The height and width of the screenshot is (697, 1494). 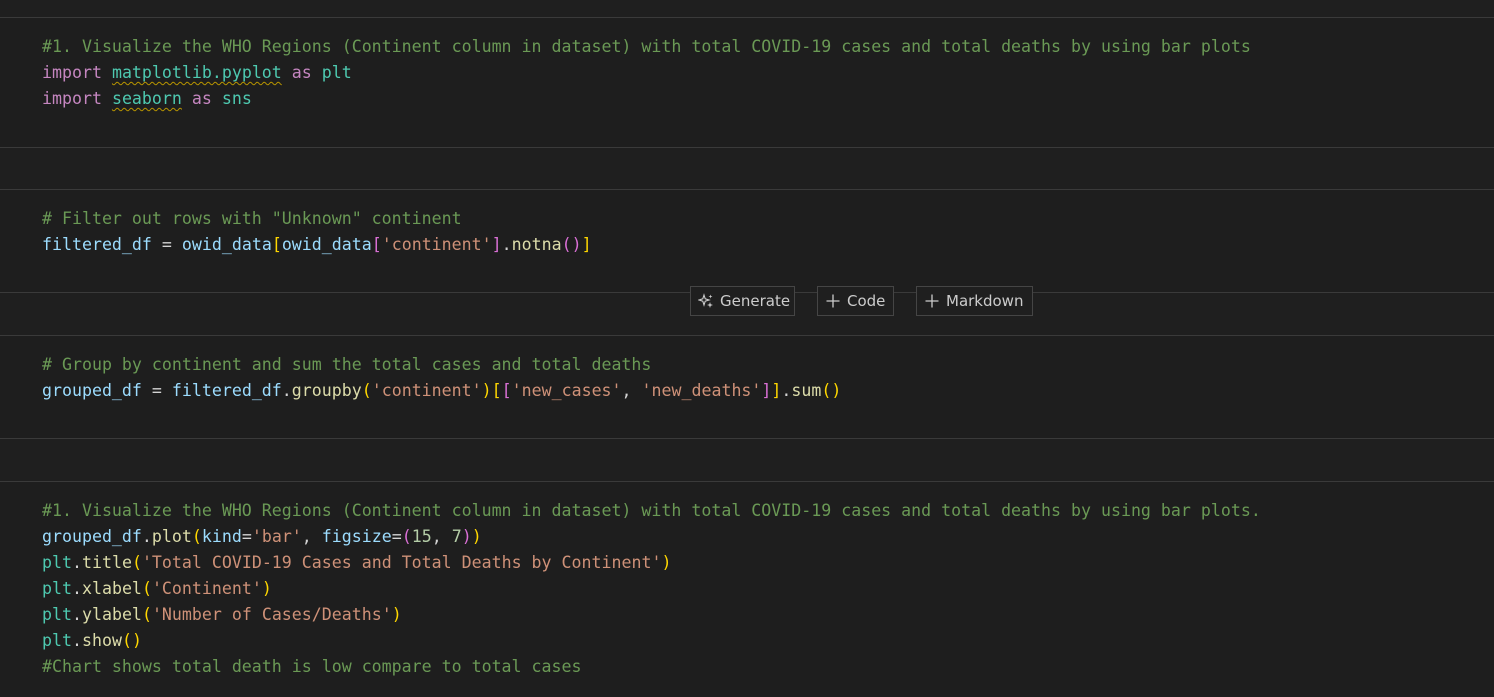 What do you see at coordinates (221, 536) in the screenshot?
I see `code-token: kind` at bounding box center [221, 536].